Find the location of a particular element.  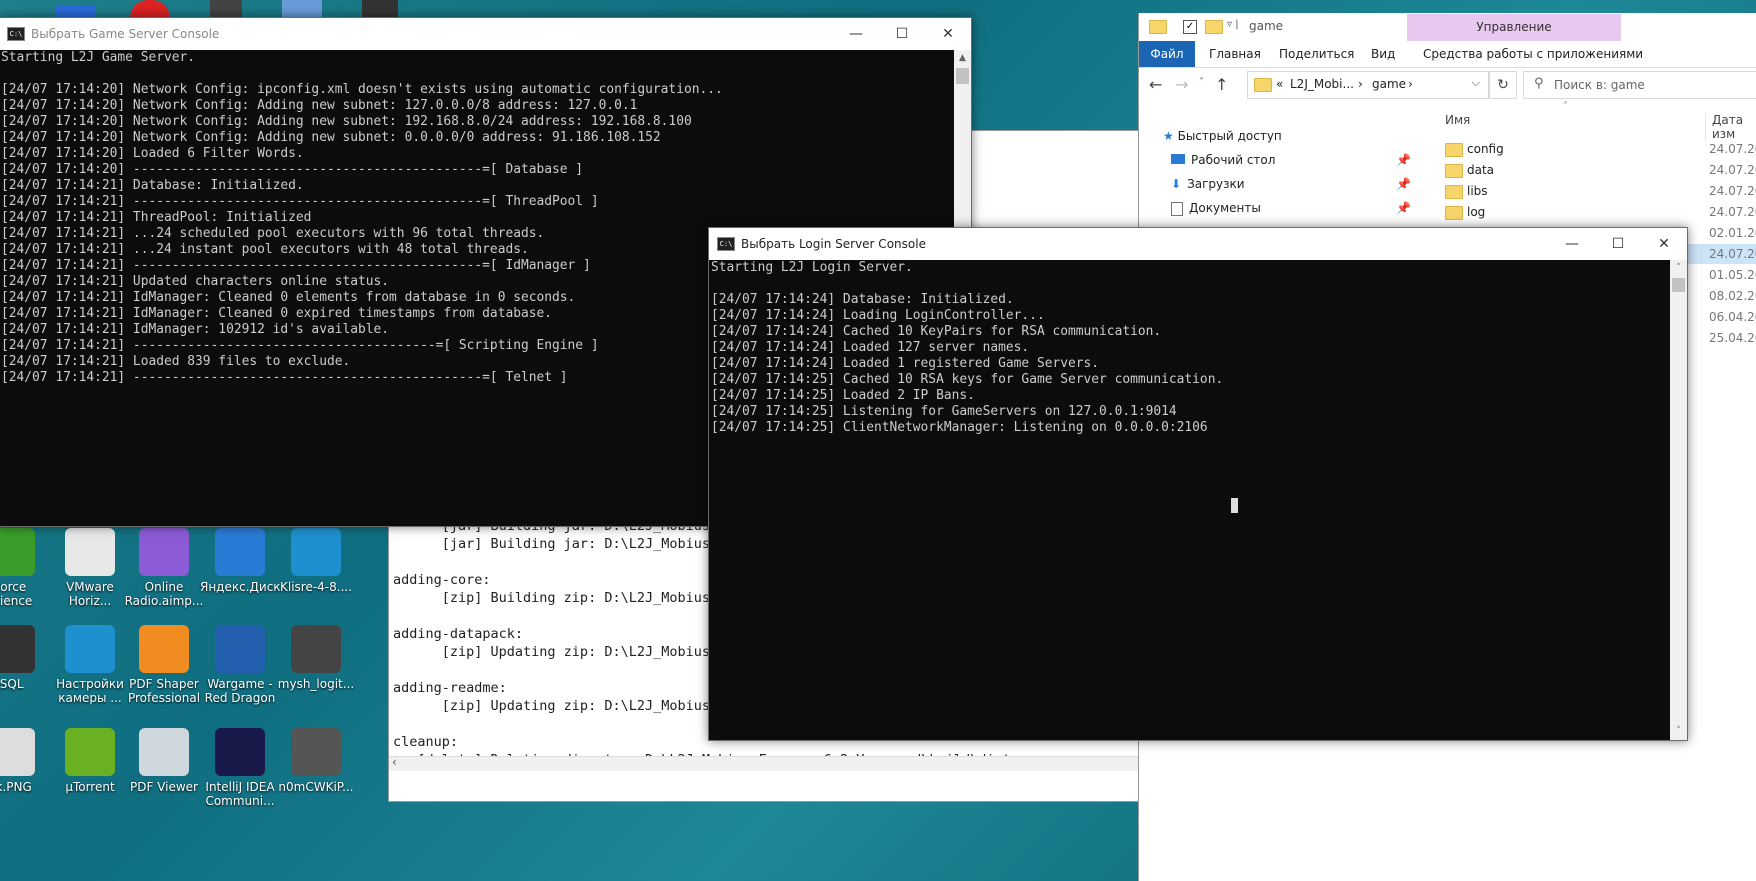

game-console-titlebar: C:\ Выбрать Game Server Console — ☐ ✕ is located at coordinates (485, 34).